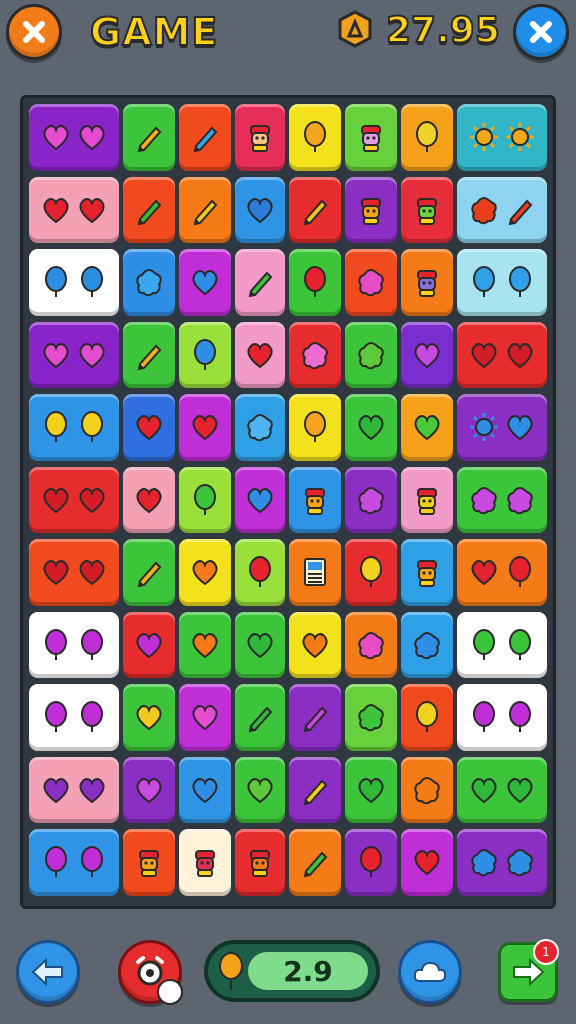  What do you see at coordinates (528, 970) in the screenshot?
I see `next-button: 1` at bounding box center [528, 970].